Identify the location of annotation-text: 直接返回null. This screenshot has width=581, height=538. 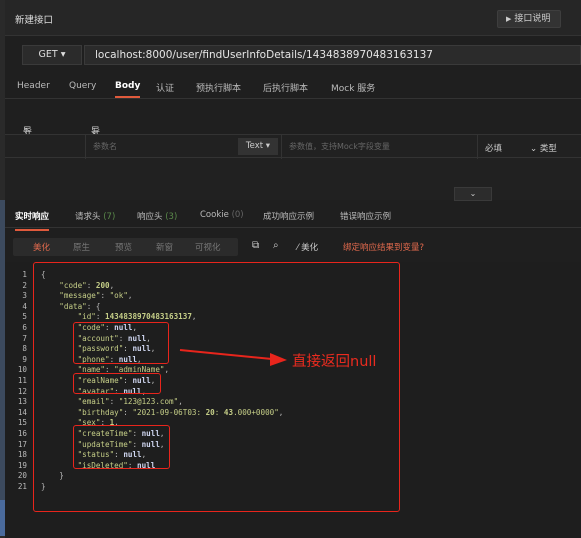
(334, 362).